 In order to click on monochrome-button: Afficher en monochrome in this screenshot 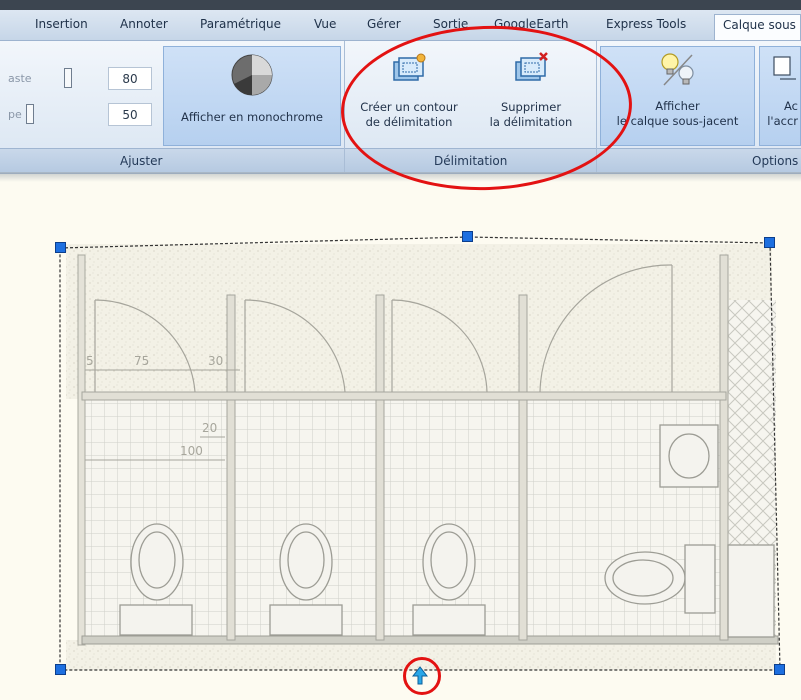, I will do `click(252, 96)`.